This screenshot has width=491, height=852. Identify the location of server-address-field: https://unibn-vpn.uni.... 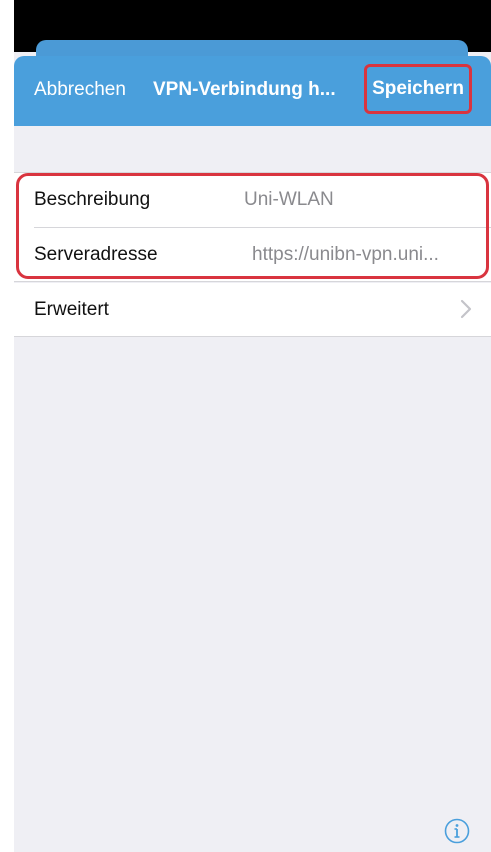
(345, 255).